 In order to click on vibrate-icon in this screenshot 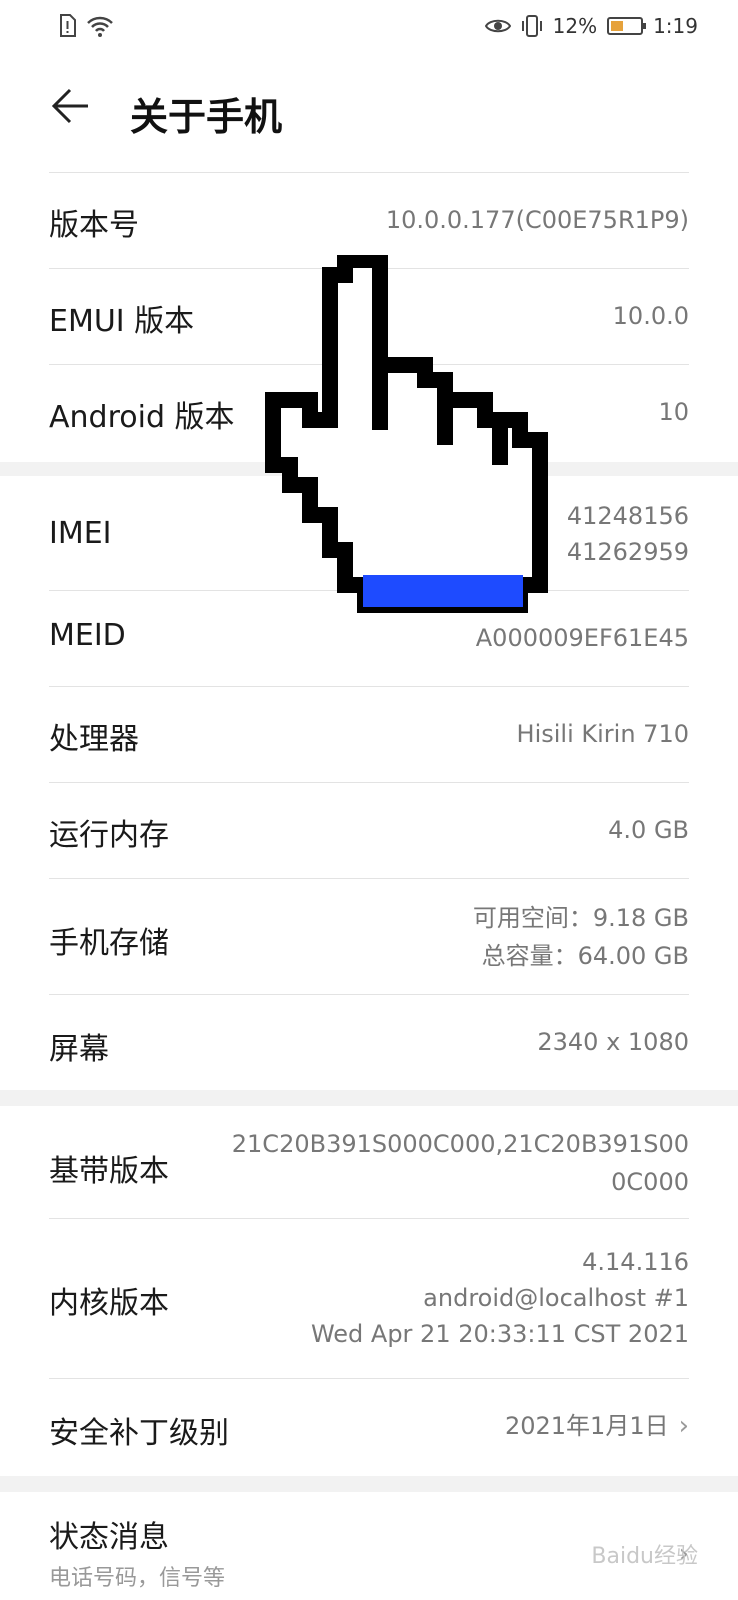, I will do `click(531, 26)`.